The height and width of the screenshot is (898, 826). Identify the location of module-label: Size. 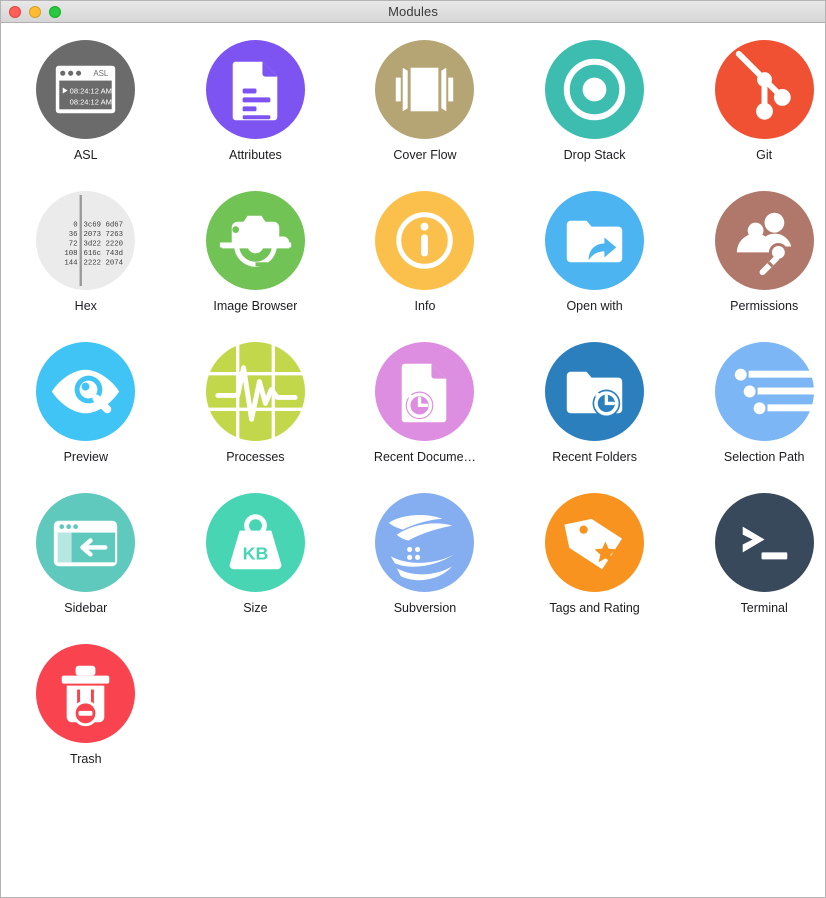
(255, 608).